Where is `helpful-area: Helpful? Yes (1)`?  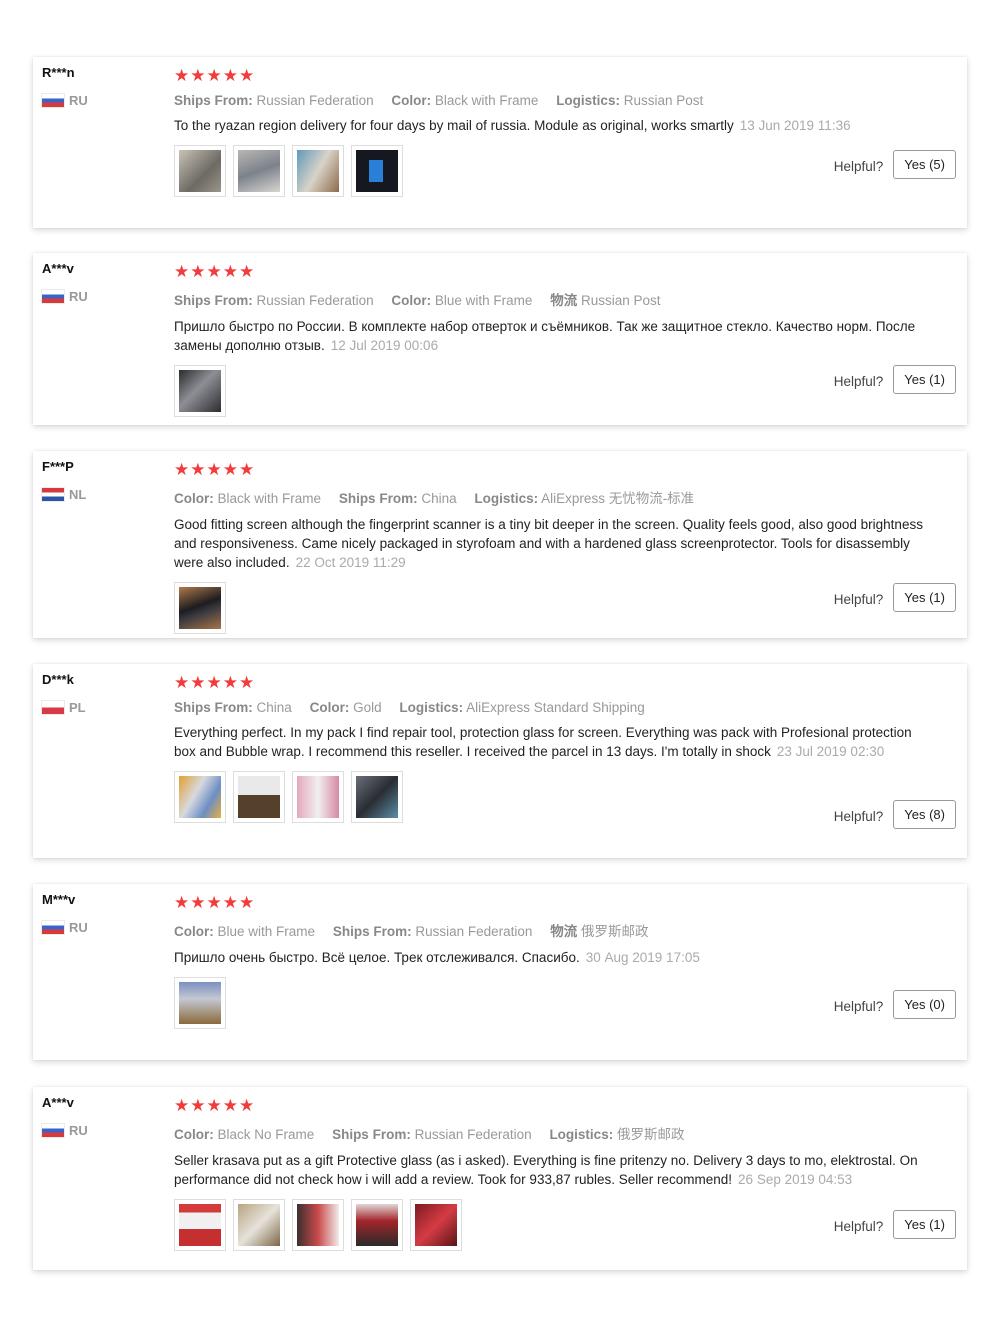
helpful-area: Helpful? Yes (1) is located at coordinates (895, 379).